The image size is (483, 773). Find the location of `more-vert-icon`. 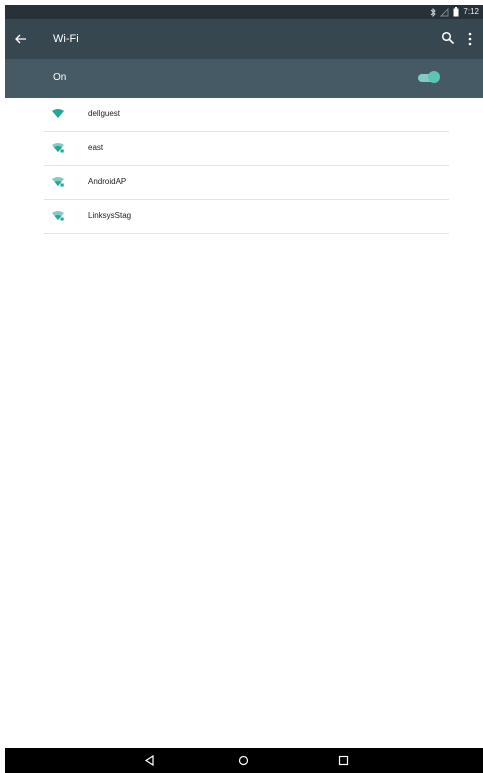

more-vert-icon is located at coordinates (470, 39).